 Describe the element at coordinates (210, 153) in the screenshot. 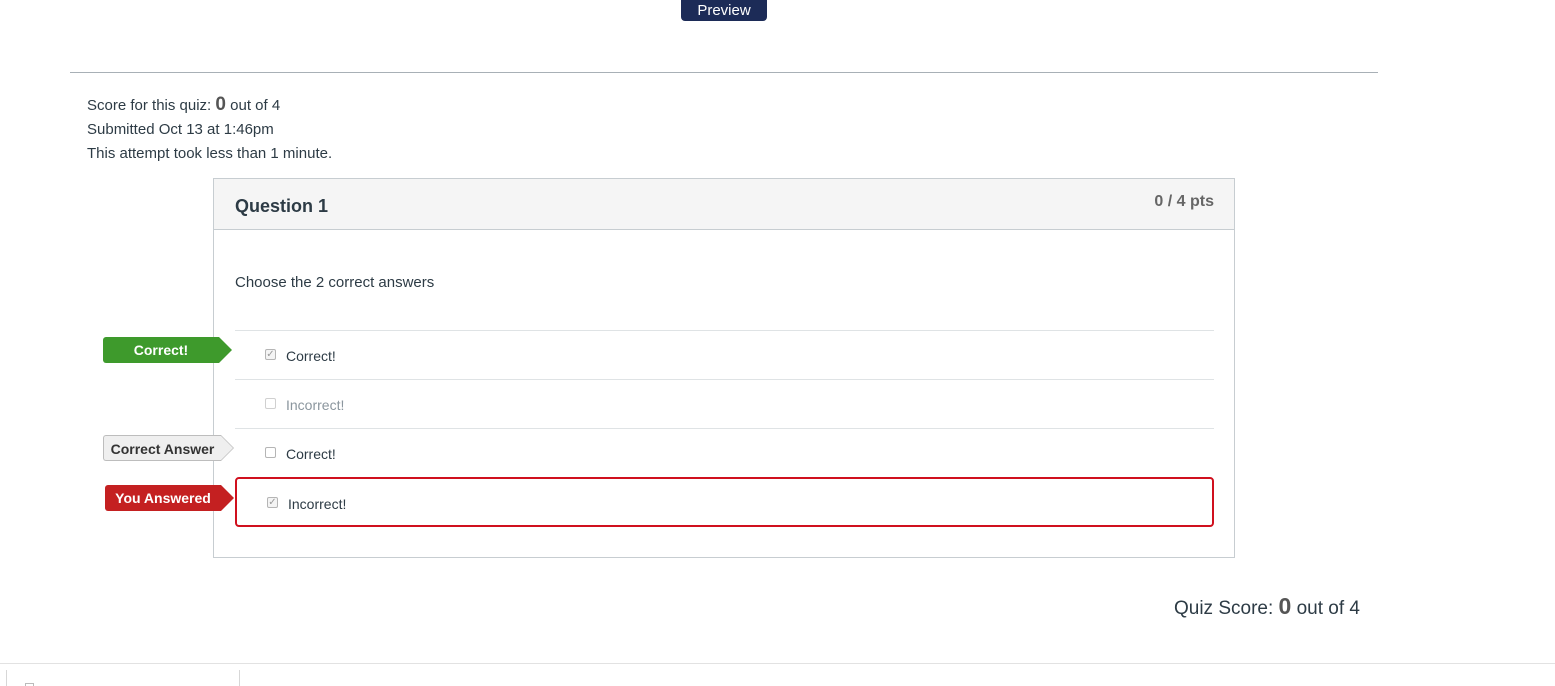

I see `duration-line: This attempt took less than 1 minute.` at that location.